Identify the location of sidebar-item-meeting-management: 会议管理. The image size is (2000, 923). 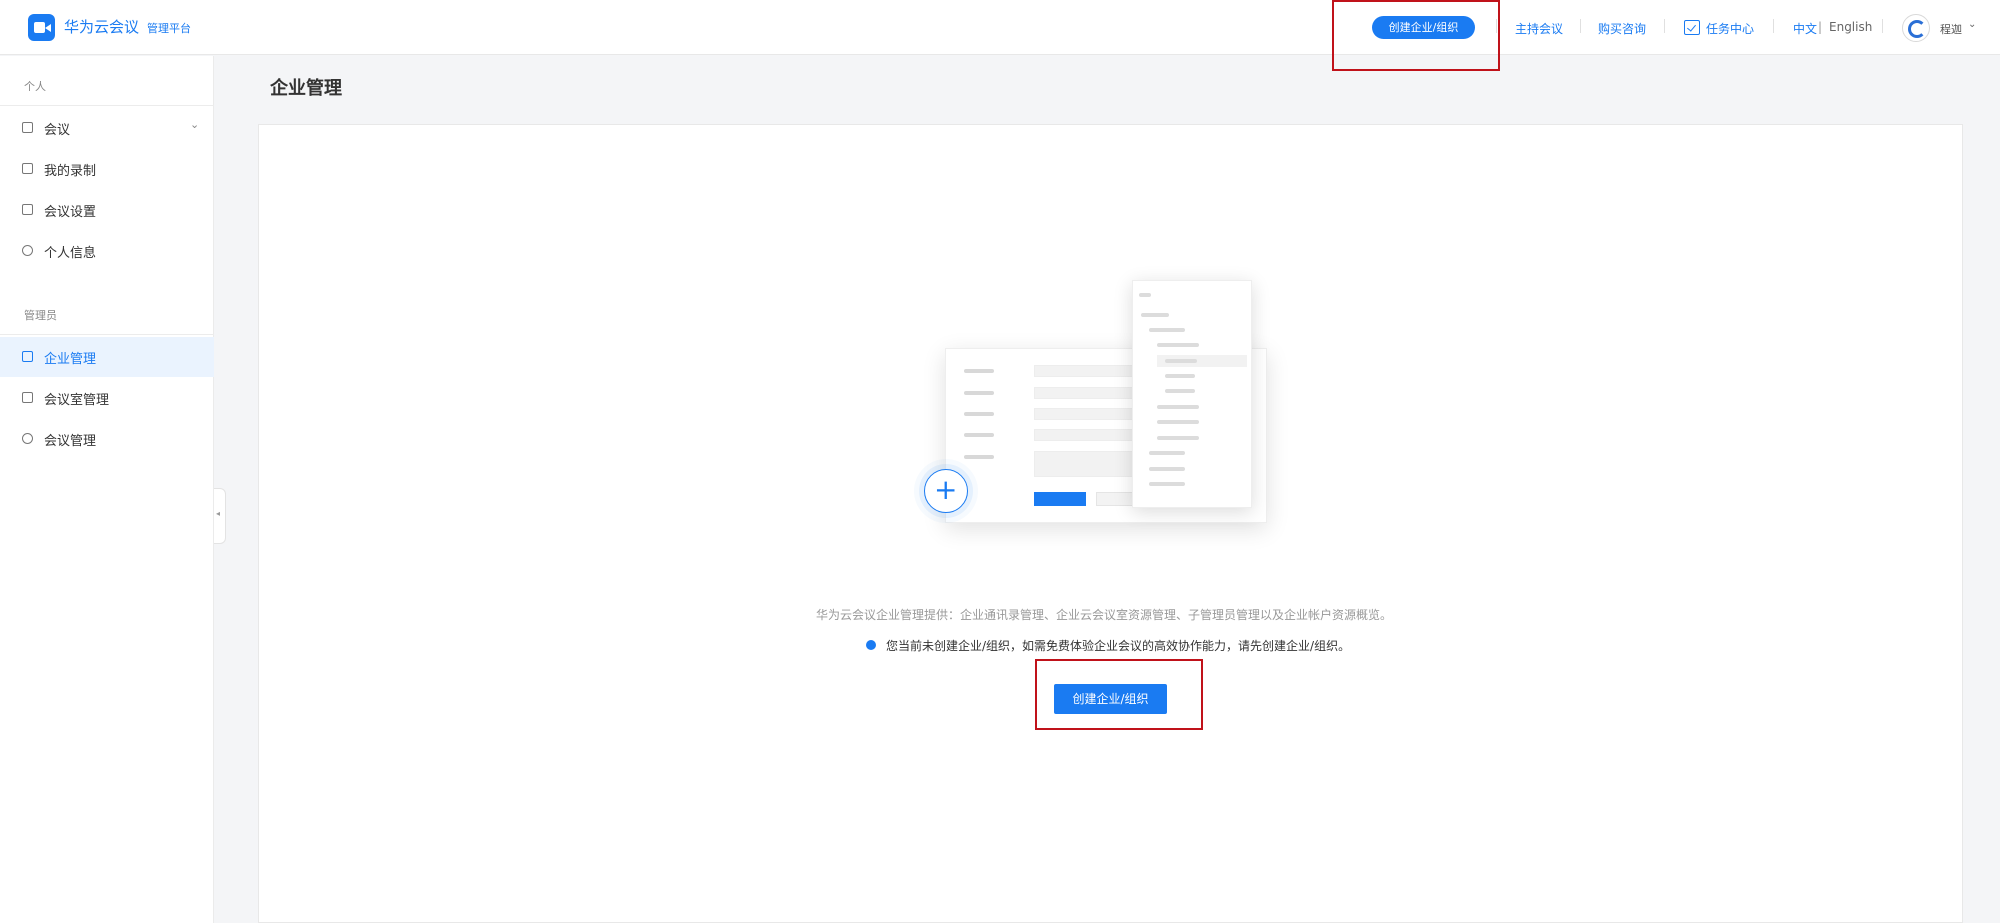
(107, 439).